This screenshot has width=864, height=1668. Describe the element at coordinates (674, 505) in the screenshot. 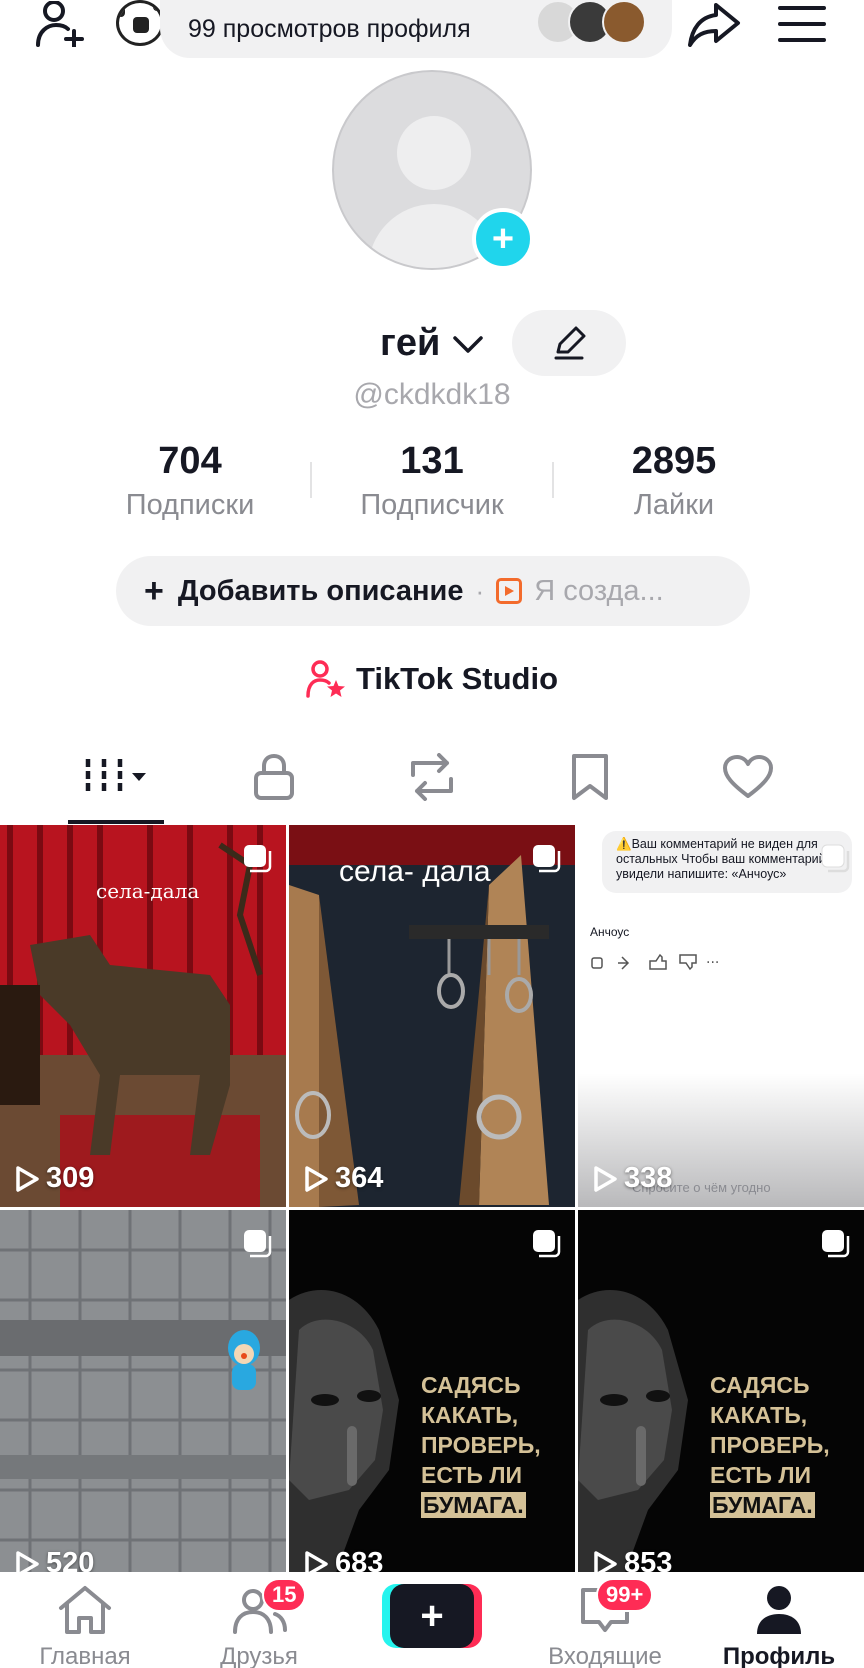

I see `likes-label: Лайки` at that location.